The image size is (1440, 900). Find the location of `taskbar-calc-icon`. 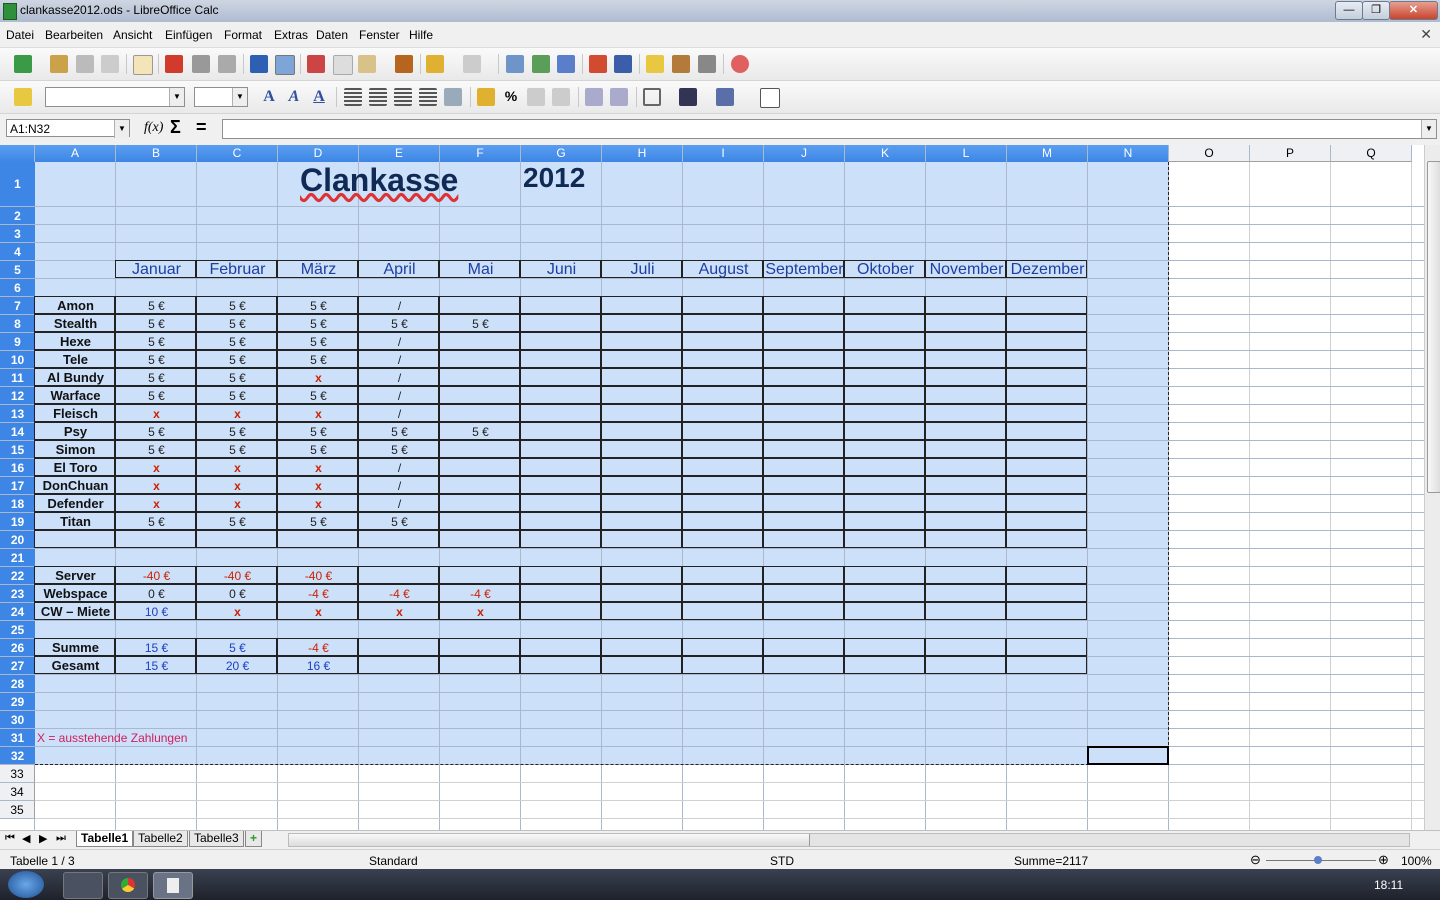

taskbar-calc-icon is located at coordinates (173, 885).